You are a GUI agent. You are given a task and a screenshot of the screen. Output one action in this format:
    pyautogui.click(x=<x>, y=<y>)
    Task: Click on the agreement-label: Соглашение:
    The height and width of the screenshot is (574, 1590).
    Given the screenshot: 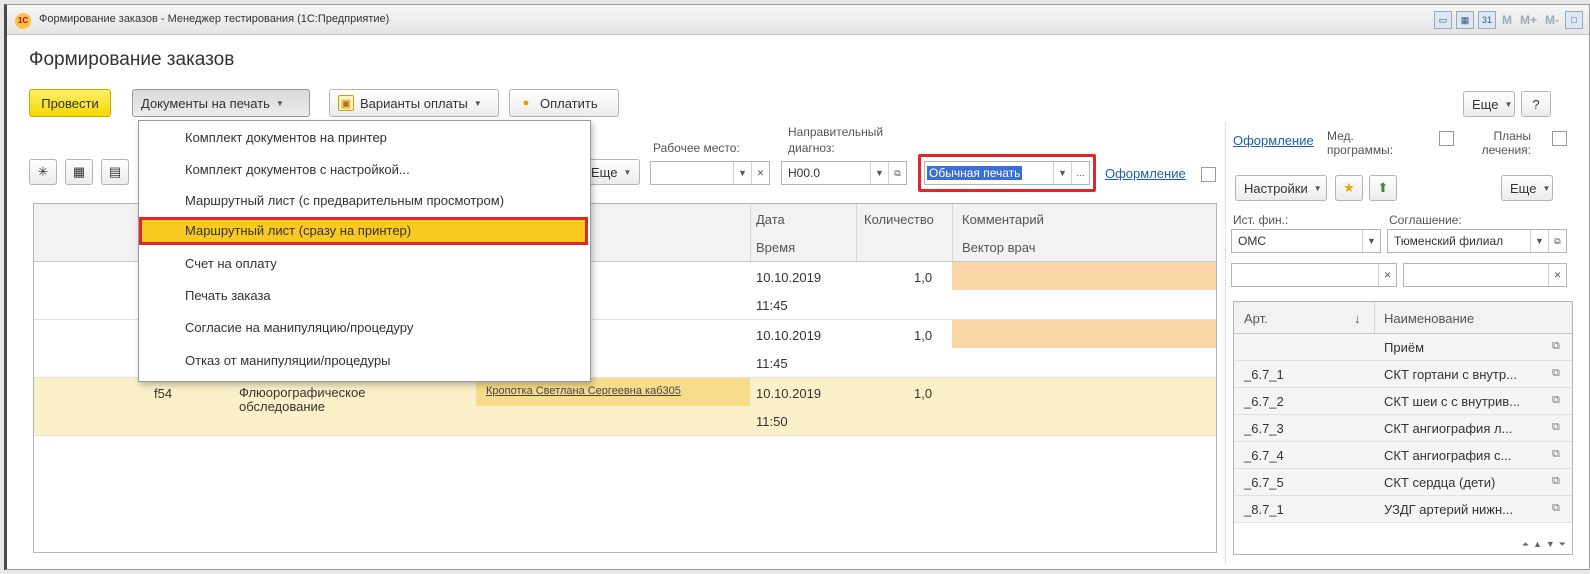 What is the action you would take?
    pyautogui.click(x=1425, y=220)
    